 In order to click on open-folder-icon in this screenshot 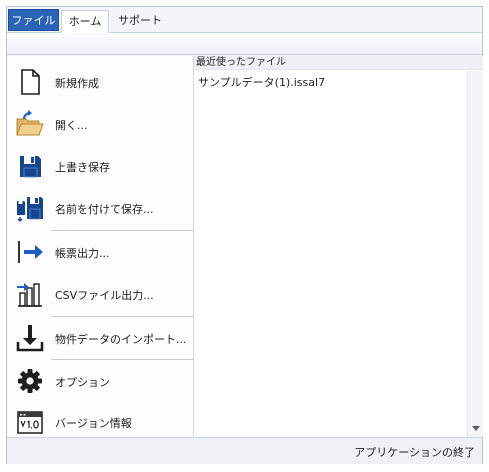, I will do `click(30, 123)`.